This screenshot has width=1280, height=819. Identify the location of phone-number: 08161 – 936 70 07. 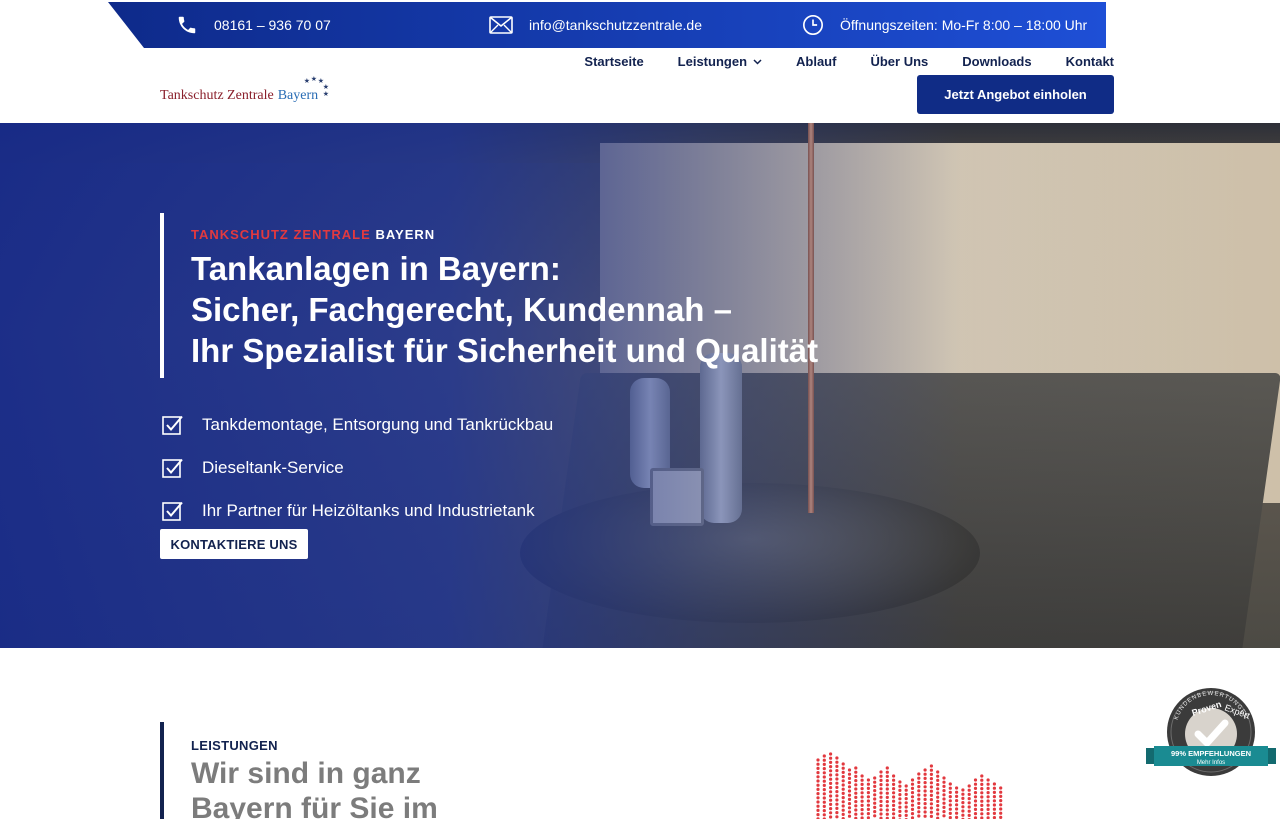
(272, 25).